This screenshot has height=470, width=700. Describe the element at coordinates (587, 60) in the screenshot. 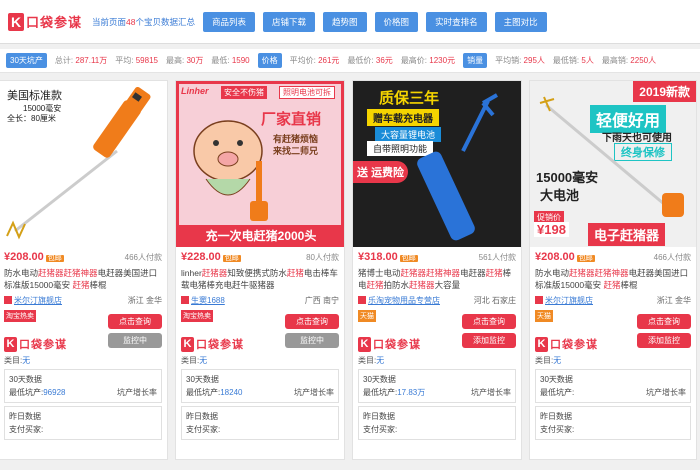

I see `stat-sales-min: 5人` at that location.